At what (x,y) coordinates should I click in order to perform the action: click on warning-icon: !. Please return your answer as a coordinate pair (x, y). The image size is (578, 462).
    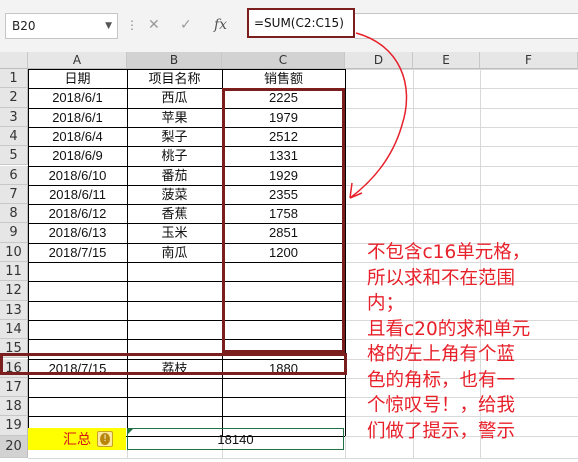
    Looking at the image, I should click on (105, 439).